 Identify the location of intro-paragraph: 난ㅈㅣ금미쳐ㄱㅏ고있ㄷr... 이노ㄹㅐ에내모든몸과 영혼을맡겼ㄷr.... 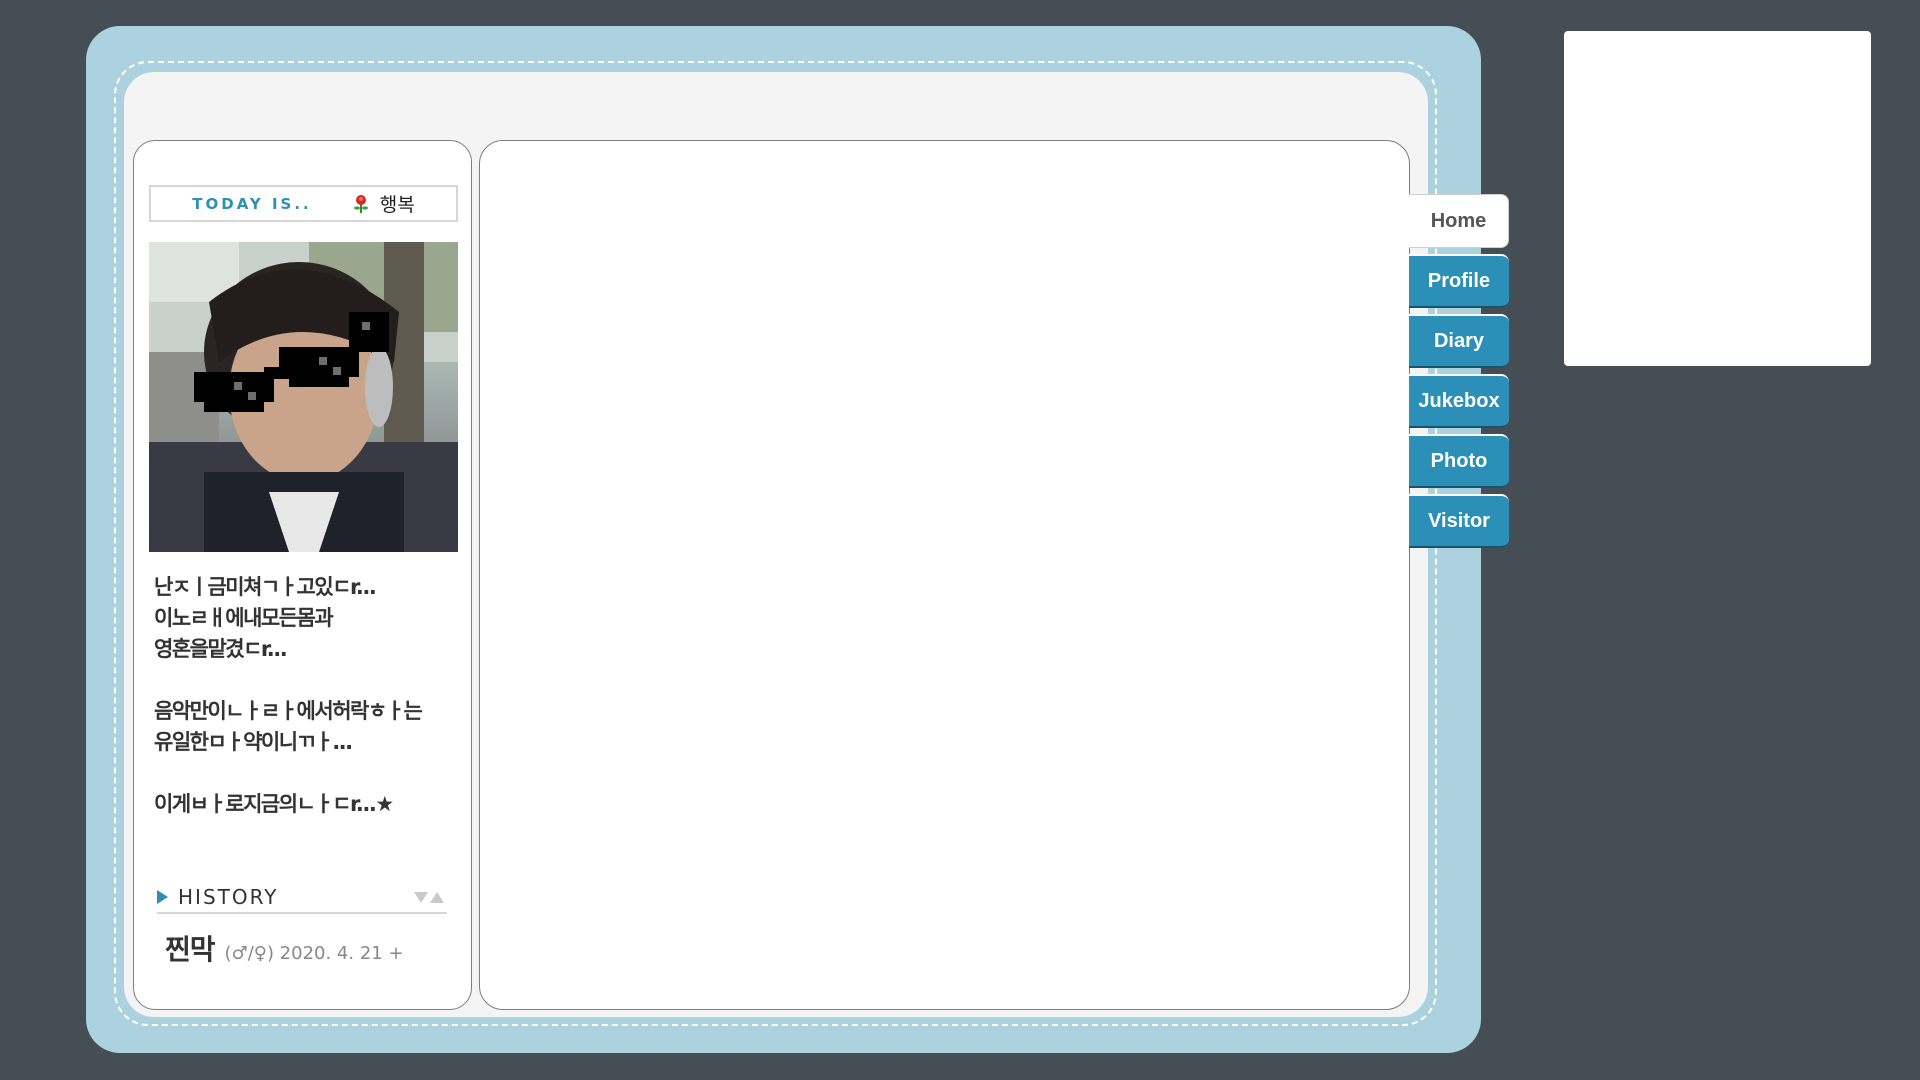
(265, 618).